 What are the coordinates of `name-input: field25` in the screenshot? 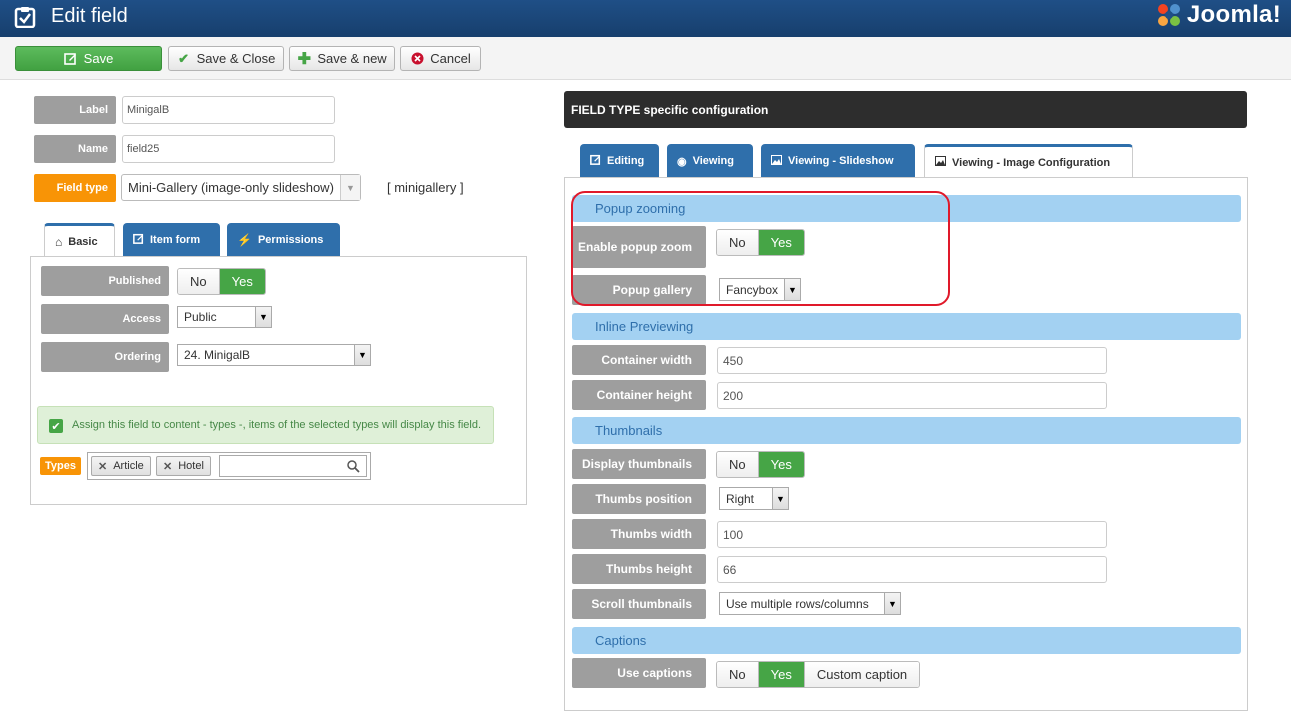 It's located at (228, 149).